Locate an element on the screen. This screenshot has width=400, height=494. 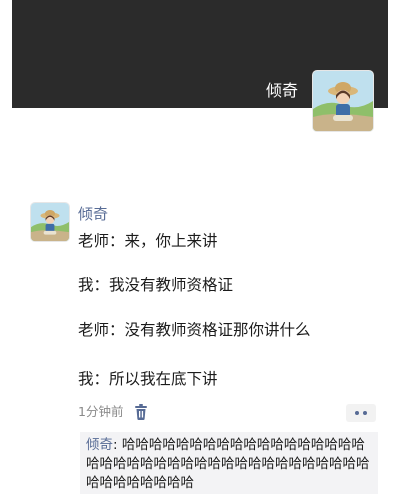
post-author-name: 倾奇 is located at coordinates (93, 214).